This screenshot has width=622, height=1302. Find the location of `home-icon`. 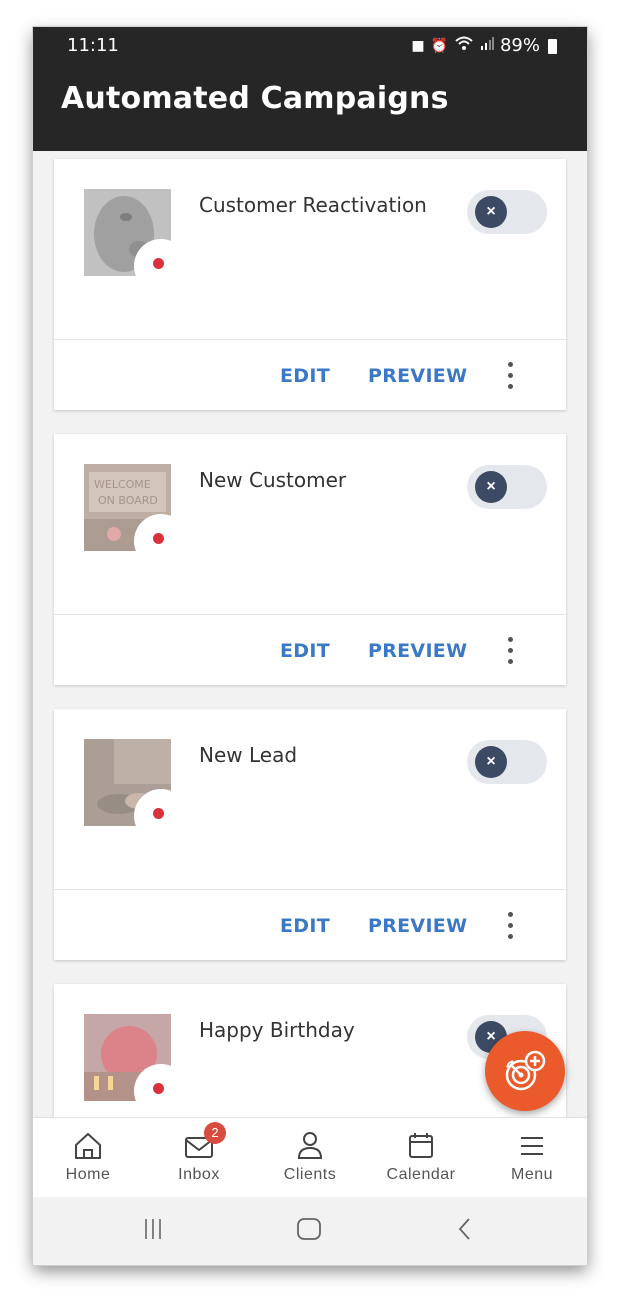

home-icon is located at coordinates (88, 1145).